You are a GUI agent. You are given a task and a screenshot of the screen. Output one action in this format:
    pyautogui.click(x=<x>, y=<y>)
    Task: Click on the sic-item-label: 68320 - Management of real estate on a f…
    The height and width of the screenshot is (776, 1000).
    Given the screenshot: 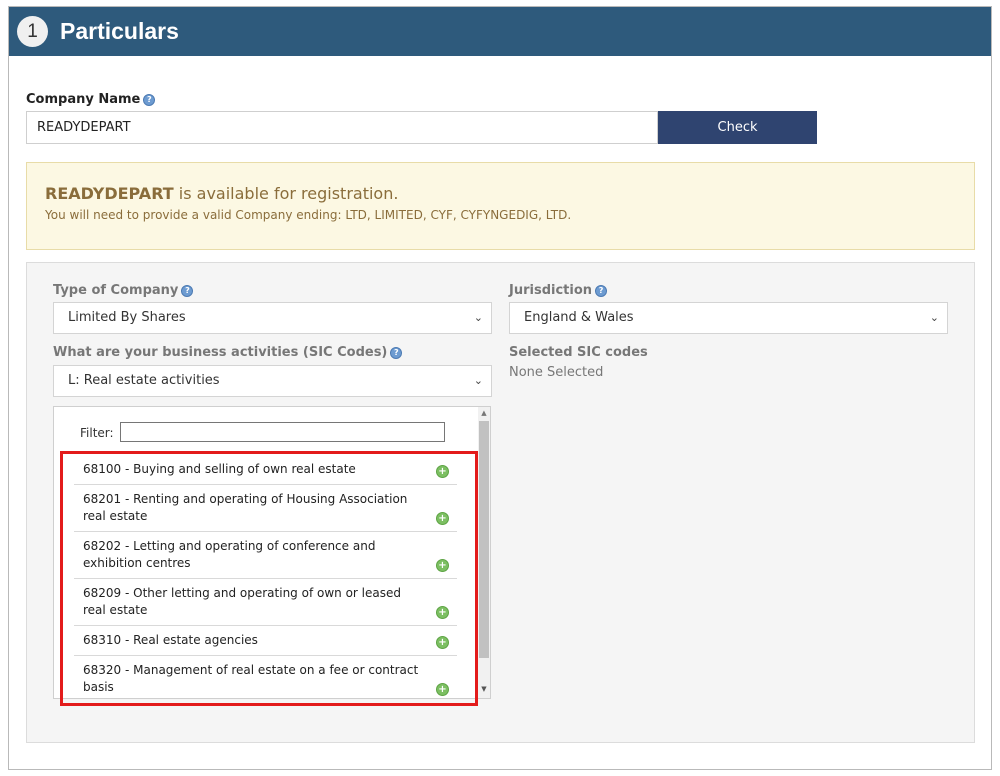 What is the action you would take?
    pyautogui.click(x=251, y=678)
    